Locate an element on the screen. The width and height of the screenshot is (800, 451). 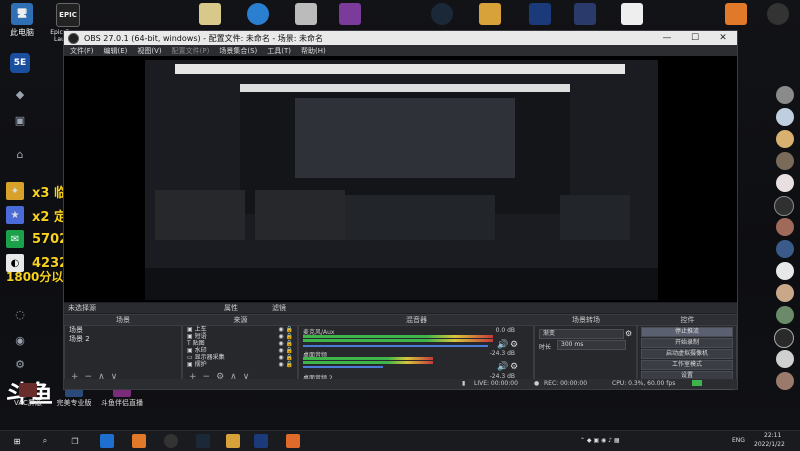
desktop-icon-obs is located at coordinates (778, 15).